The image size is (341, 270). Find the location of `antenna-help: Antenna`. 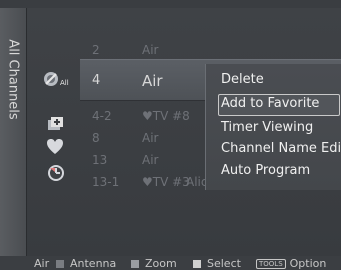

antenna-help: Antenna is located at coordinates (86, 263).